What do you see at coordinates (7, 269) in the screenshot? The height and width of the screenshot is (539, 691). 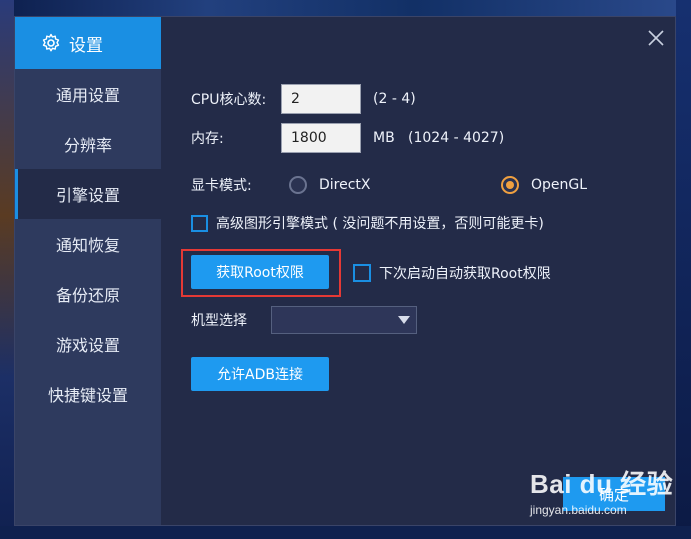 I see `background-left-strip` at bounding box center [7, 269].